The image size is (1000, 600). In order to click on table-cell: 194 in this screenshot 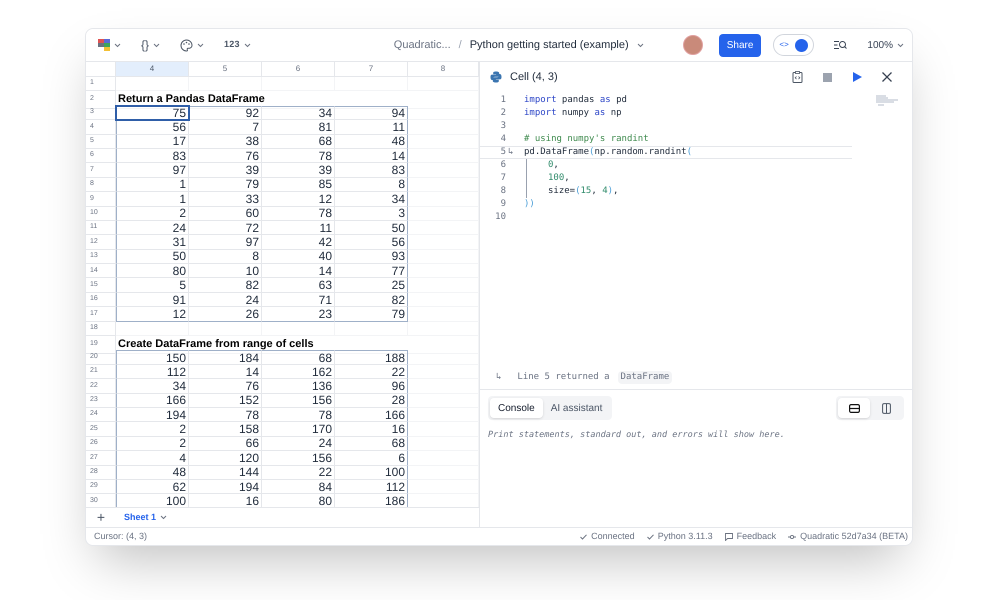, I will do `click(225, 487)`.